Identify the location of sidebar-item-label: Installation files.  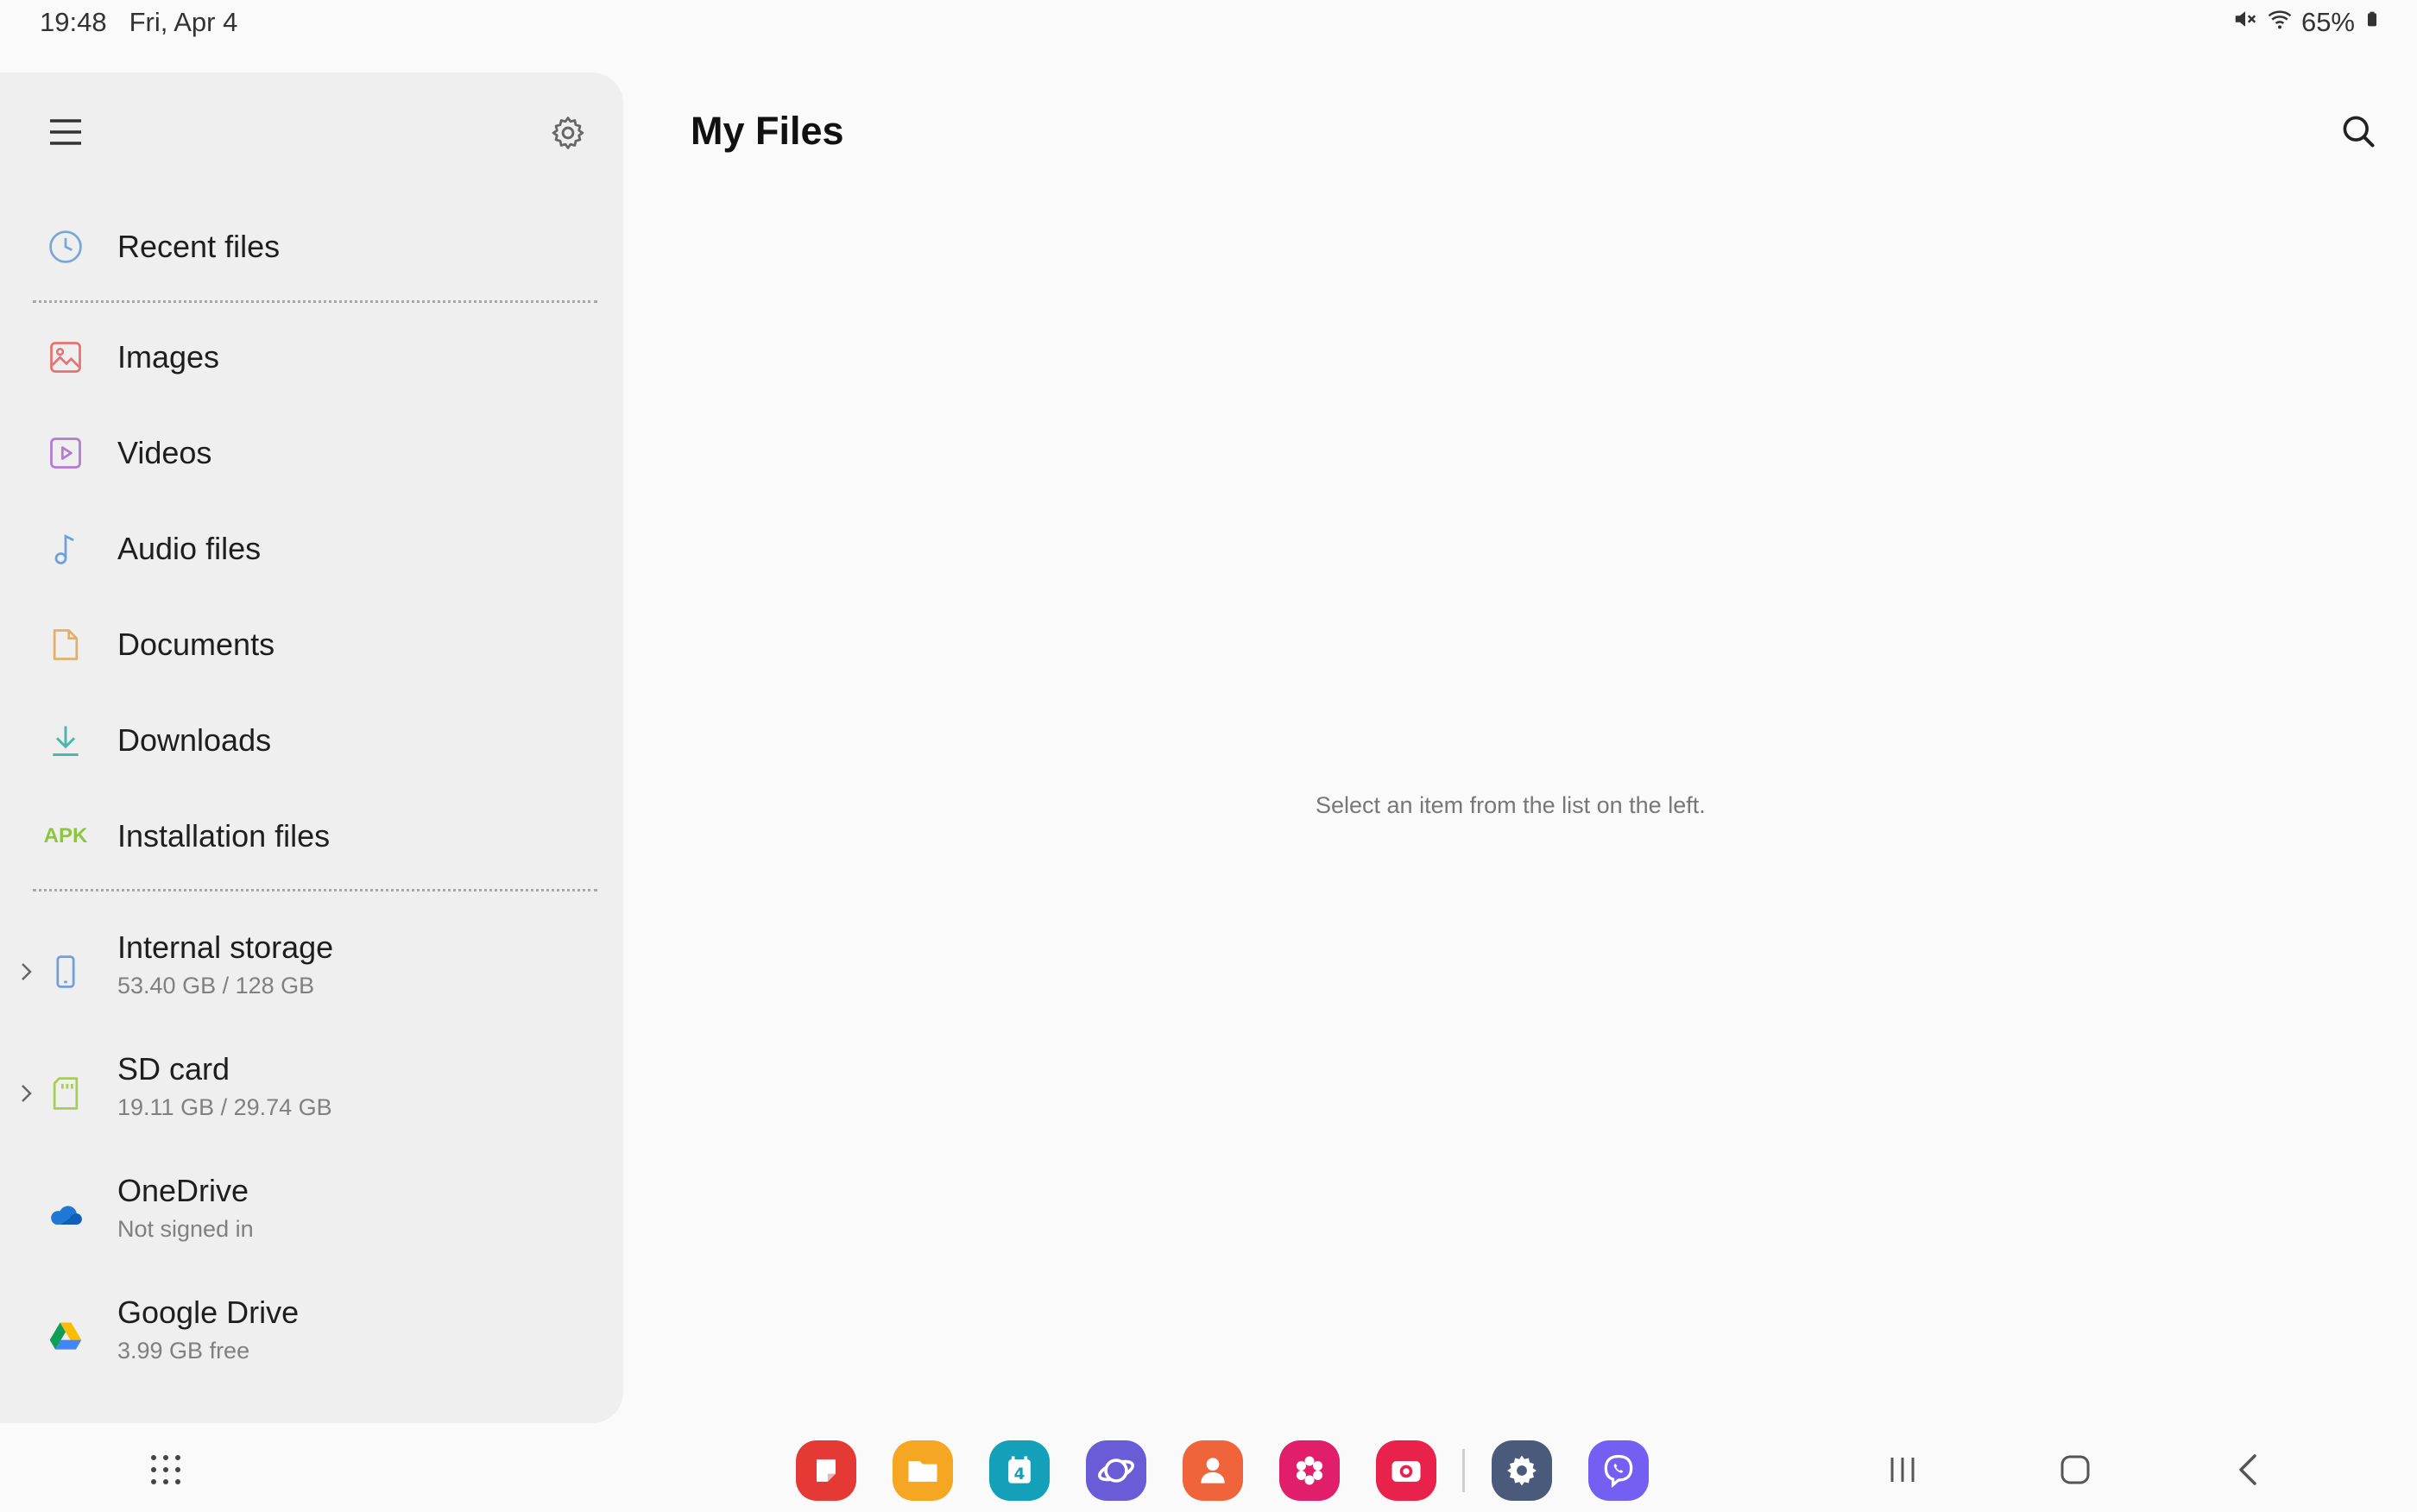
(224, 836).